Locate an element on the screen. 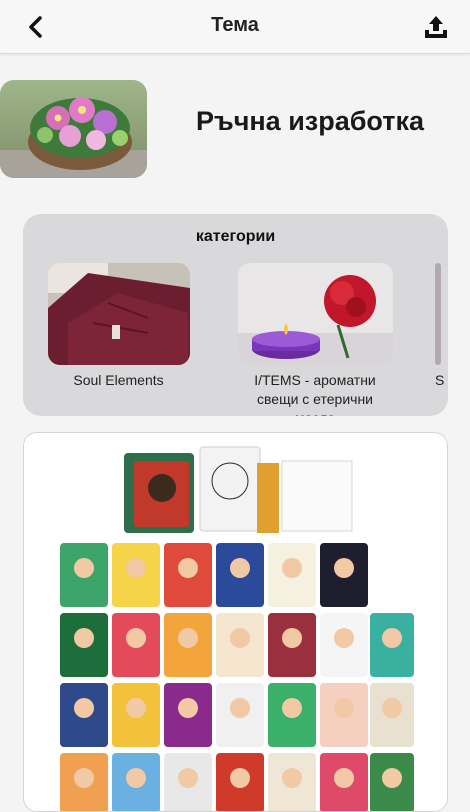 The width and height of the screenshot is (470, 812). category-item-soul-elements: Soul Elements is located at coordinates (118, 326).